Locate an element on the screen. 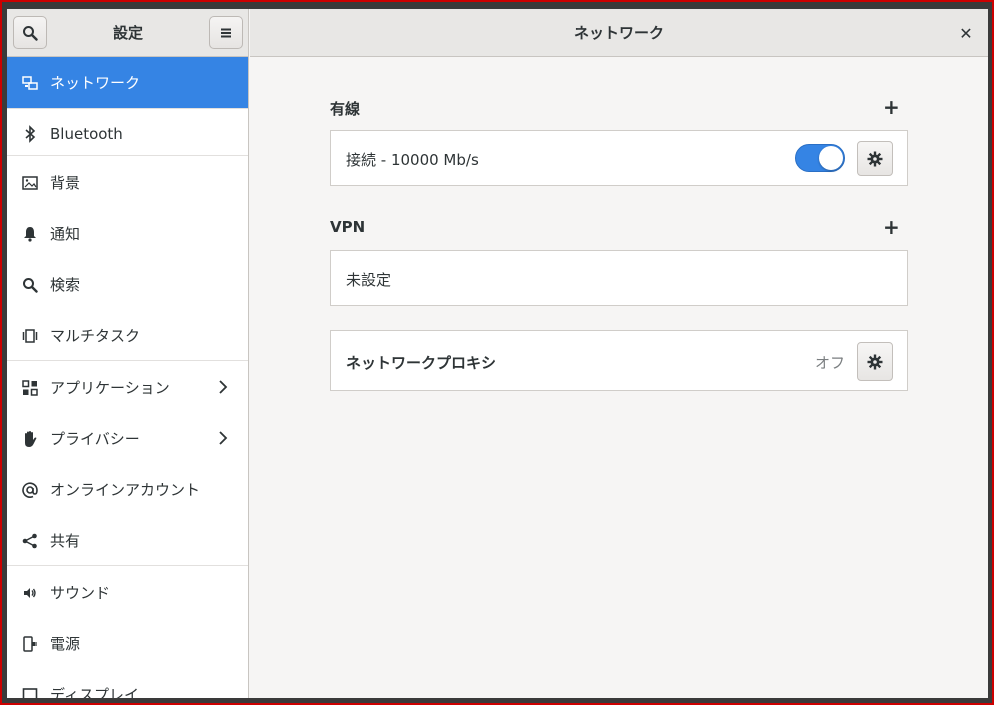 The width and height of the screenshot is (994, 705). sidebar-item-applications: アプリケーション is located at coordinates (127, 387).